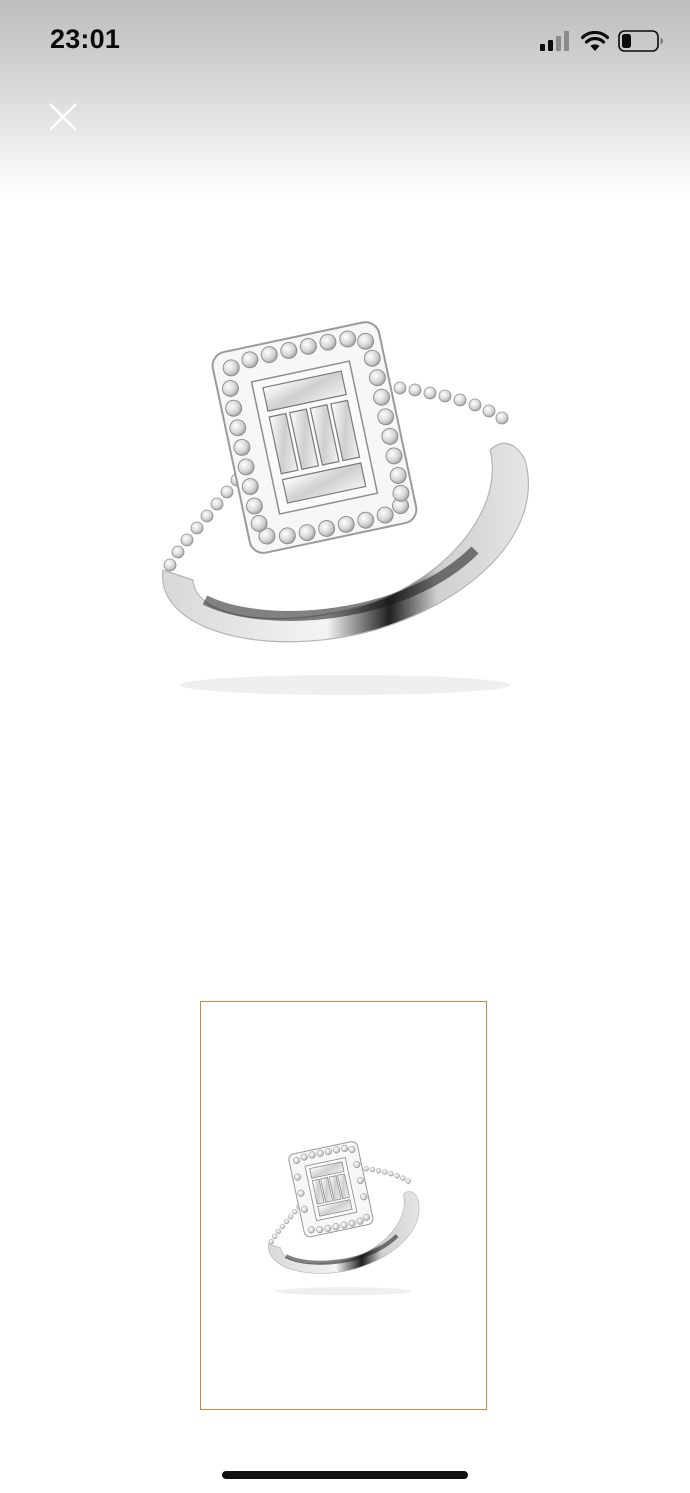  I want to click on wifi-icon, so click(595, 40).